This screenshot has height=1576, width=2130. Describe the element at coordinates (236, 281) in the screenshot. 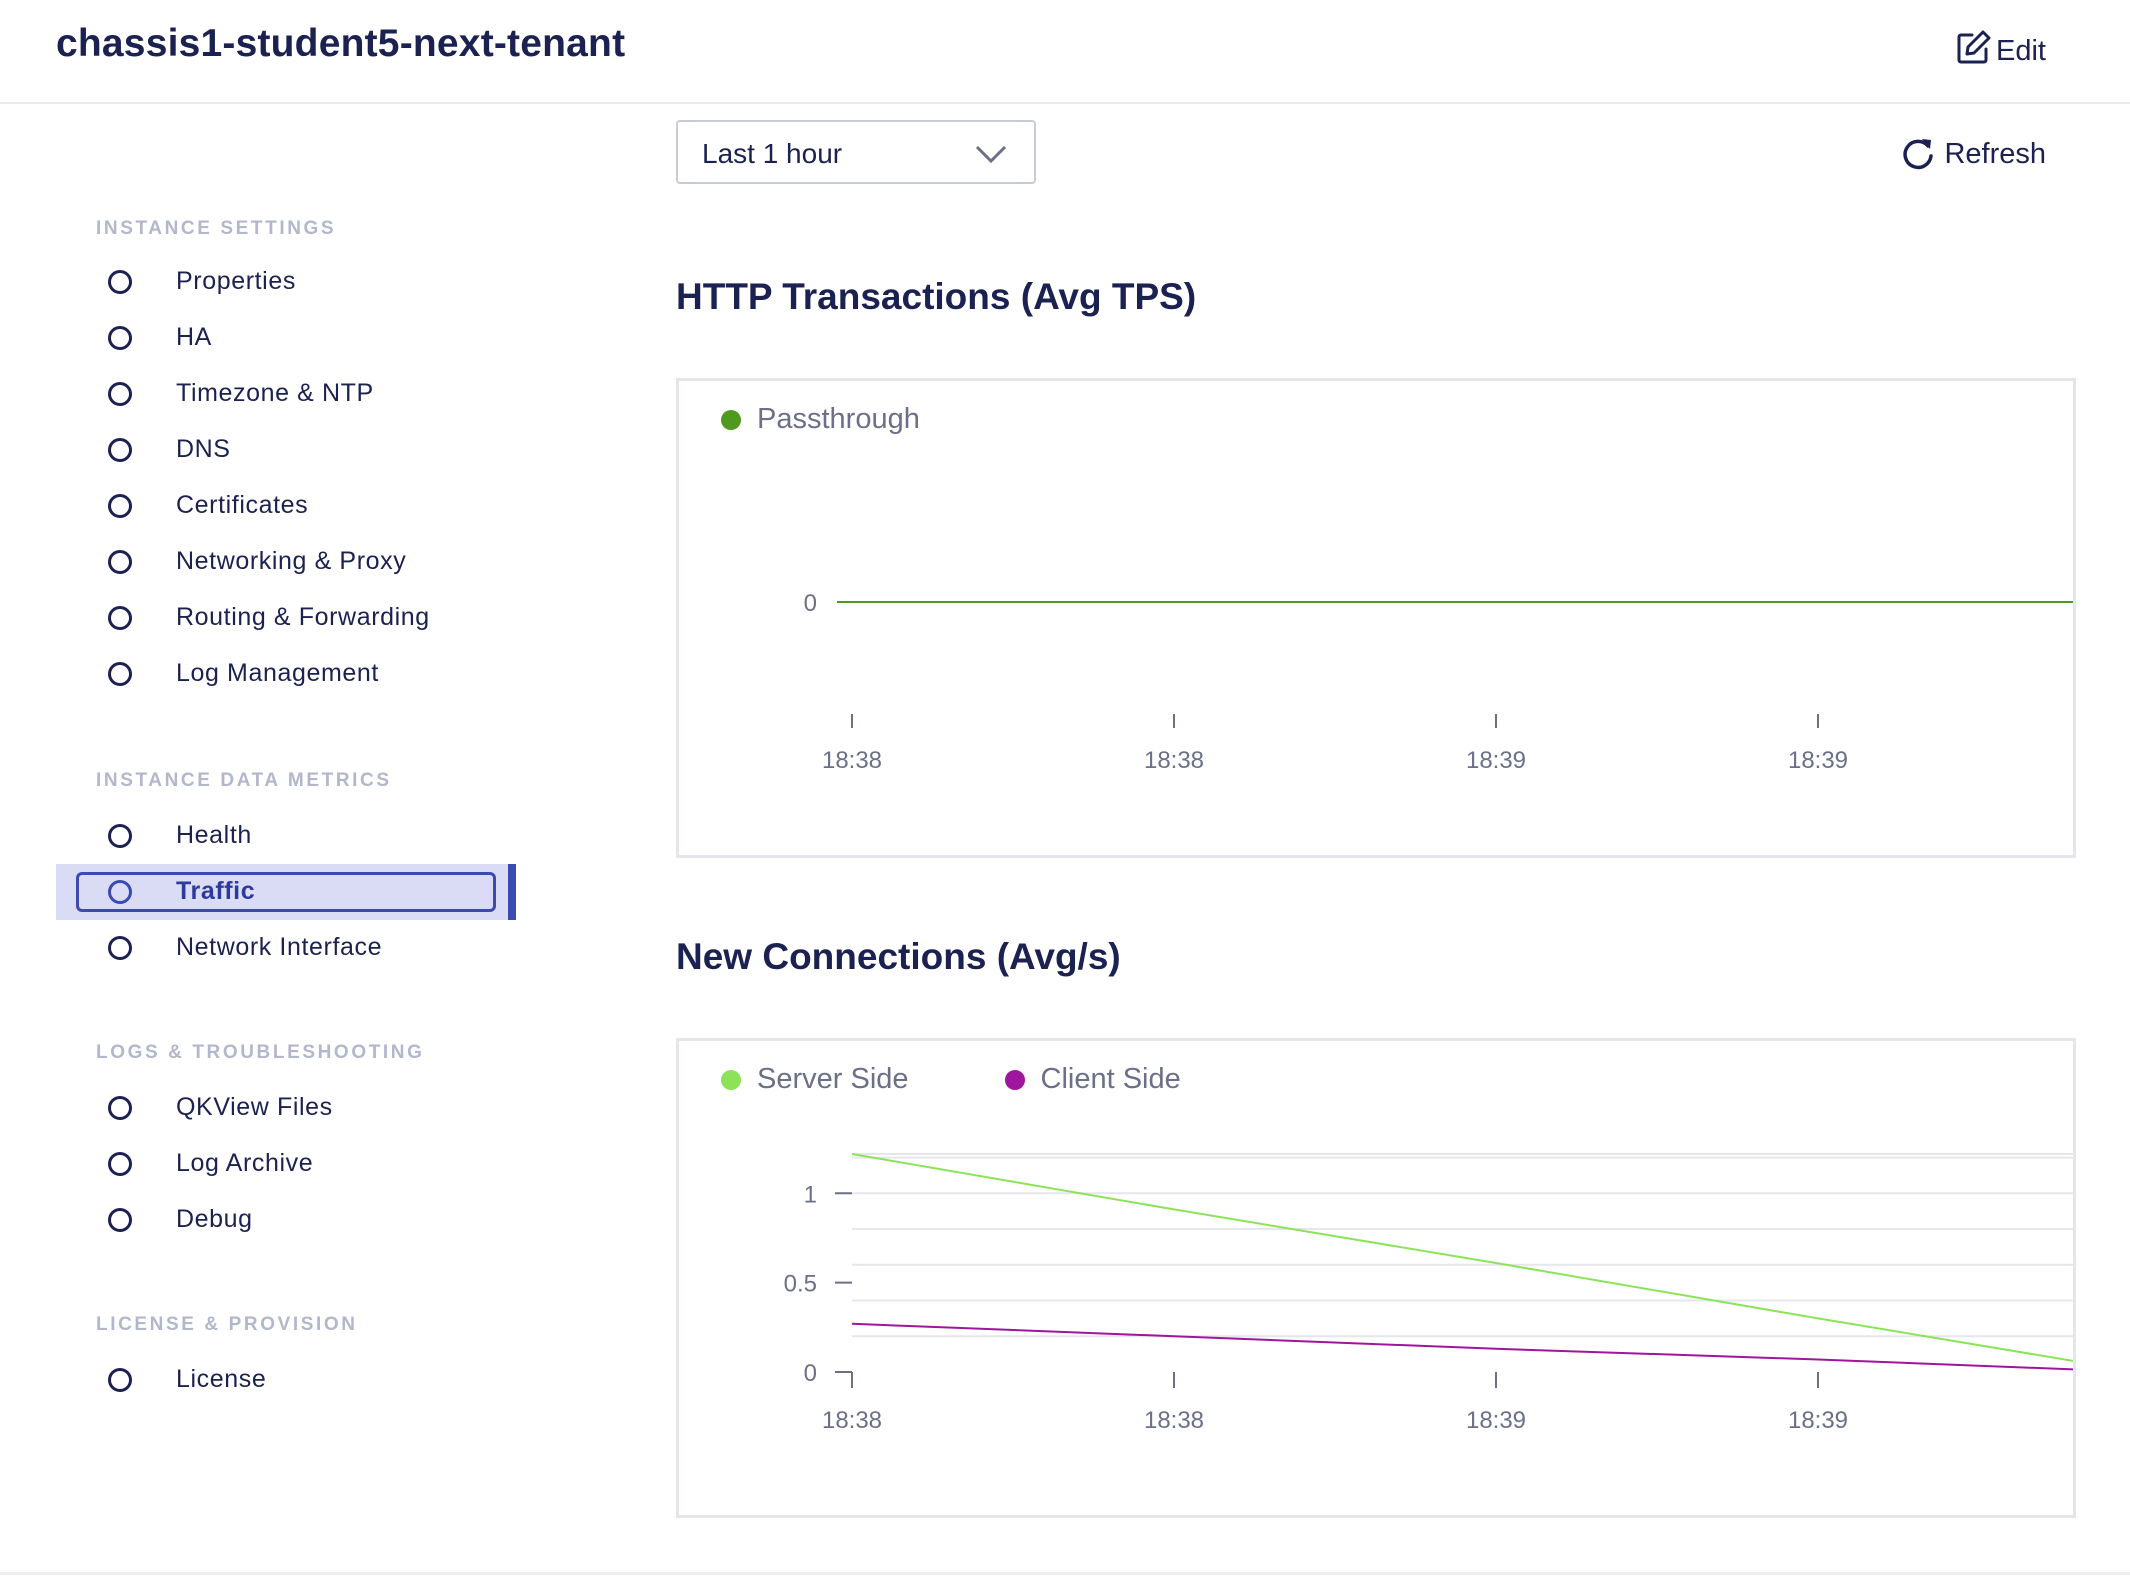

I see `sidebar-item-label: Properties` at that location.